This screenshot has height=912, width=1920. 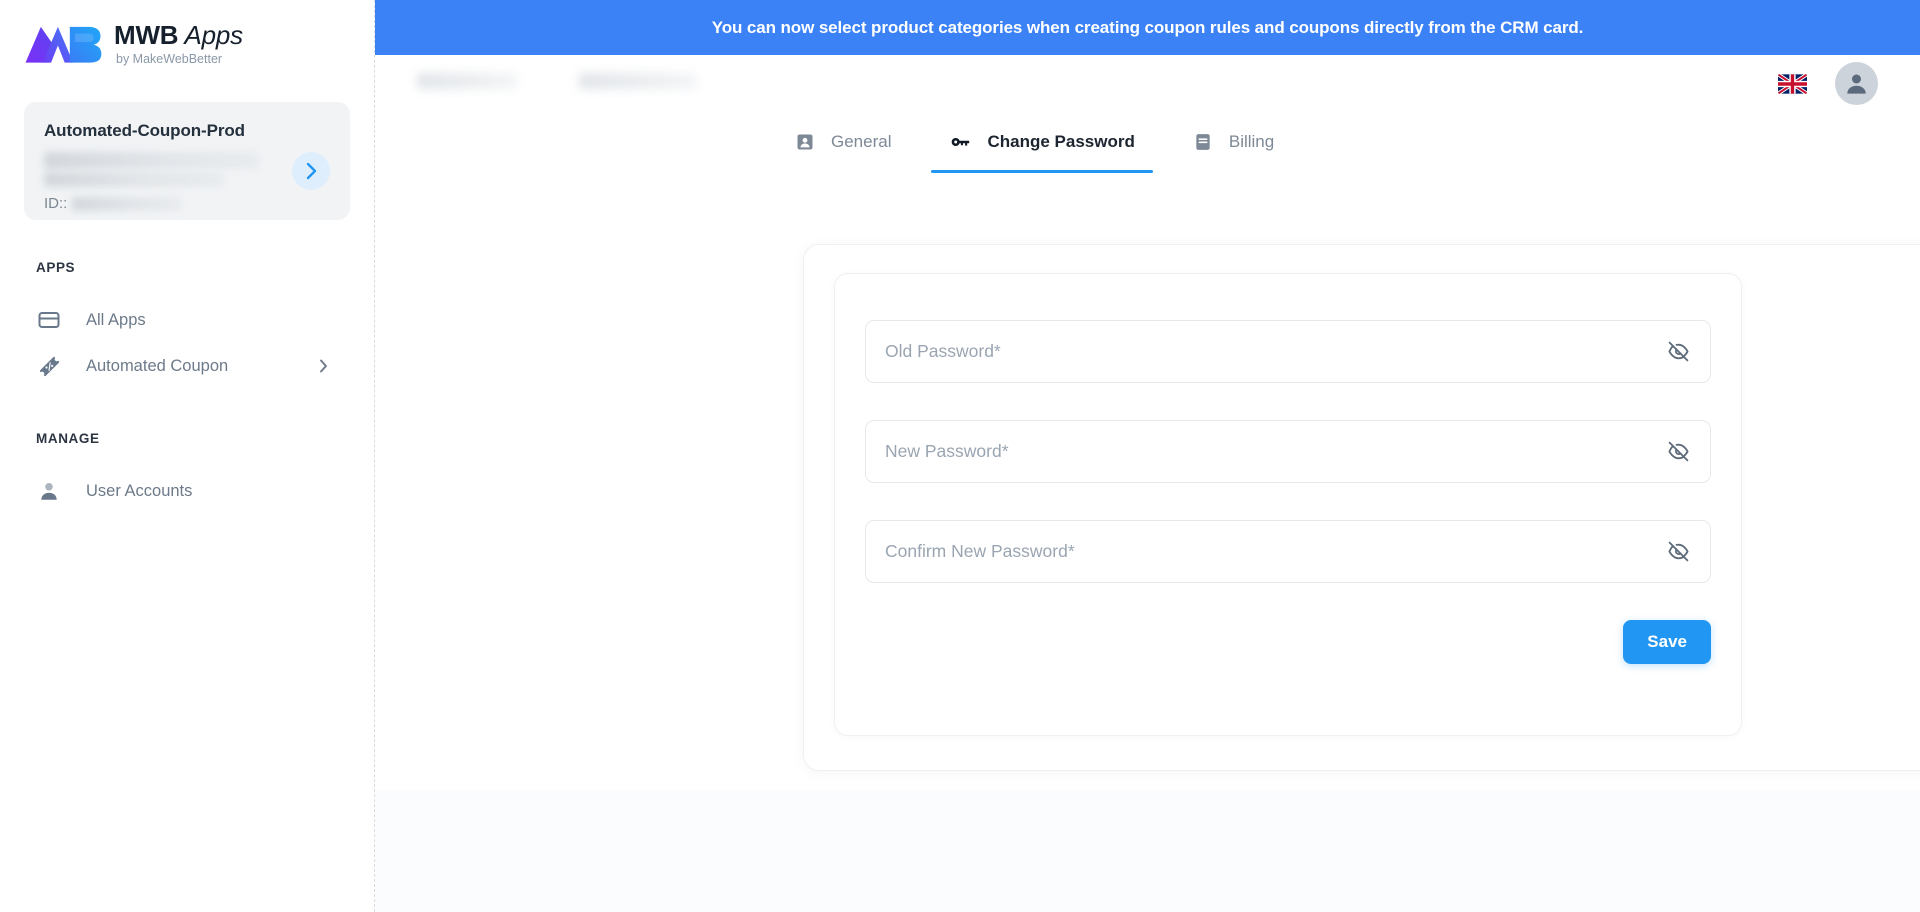 I want to click on new-password-field, so click(x=1288, y=451).